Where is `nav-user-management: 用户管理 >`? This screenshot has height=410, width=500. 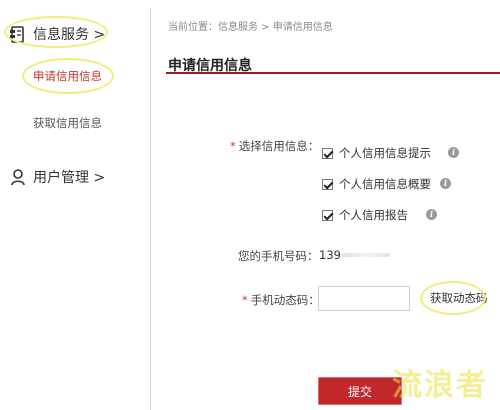
nav-user-management: 用户管理 > is located at coordinates (57, 177).